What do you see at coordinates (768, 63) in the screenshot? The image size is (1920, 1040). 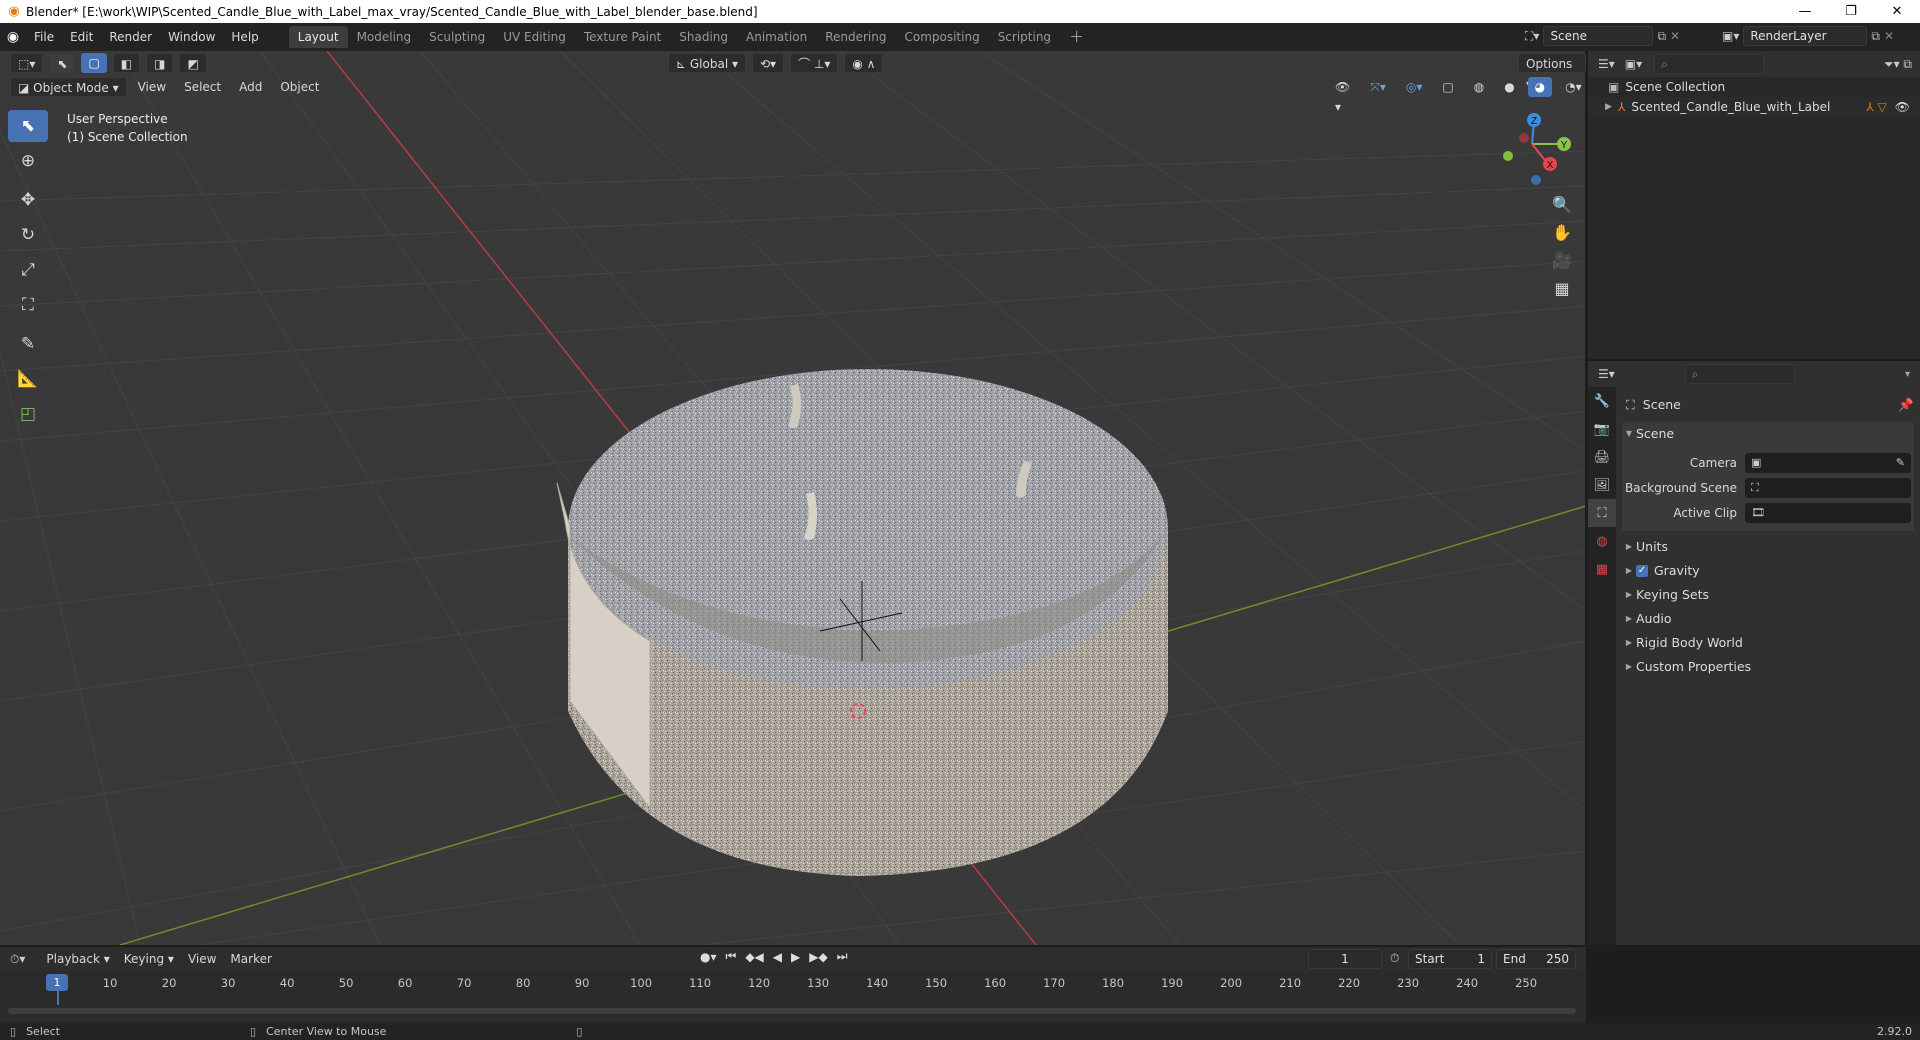 I see `pivot-point-icon: ⟲▾` at bounding box center [768, 63].